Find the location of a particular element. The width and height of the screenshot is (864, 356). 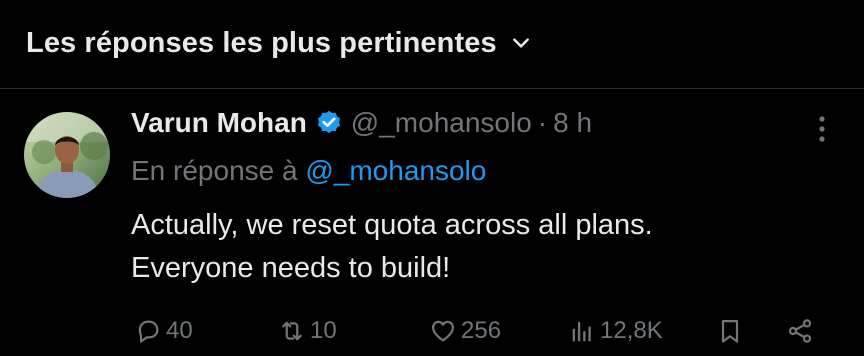

share-button is located at coordinates (800, 331).